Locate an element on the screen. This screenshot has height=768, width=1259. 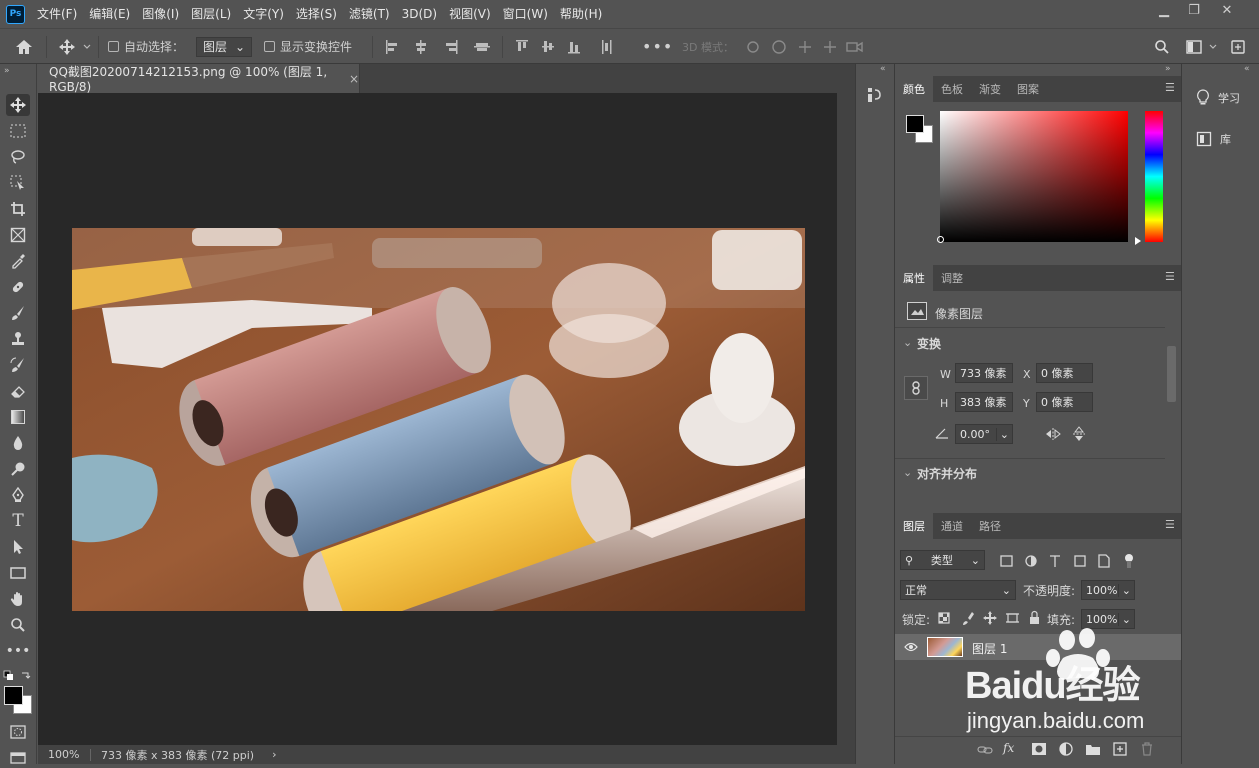
learn-panel-button: 学习 is located at coordinates (1221, 98).